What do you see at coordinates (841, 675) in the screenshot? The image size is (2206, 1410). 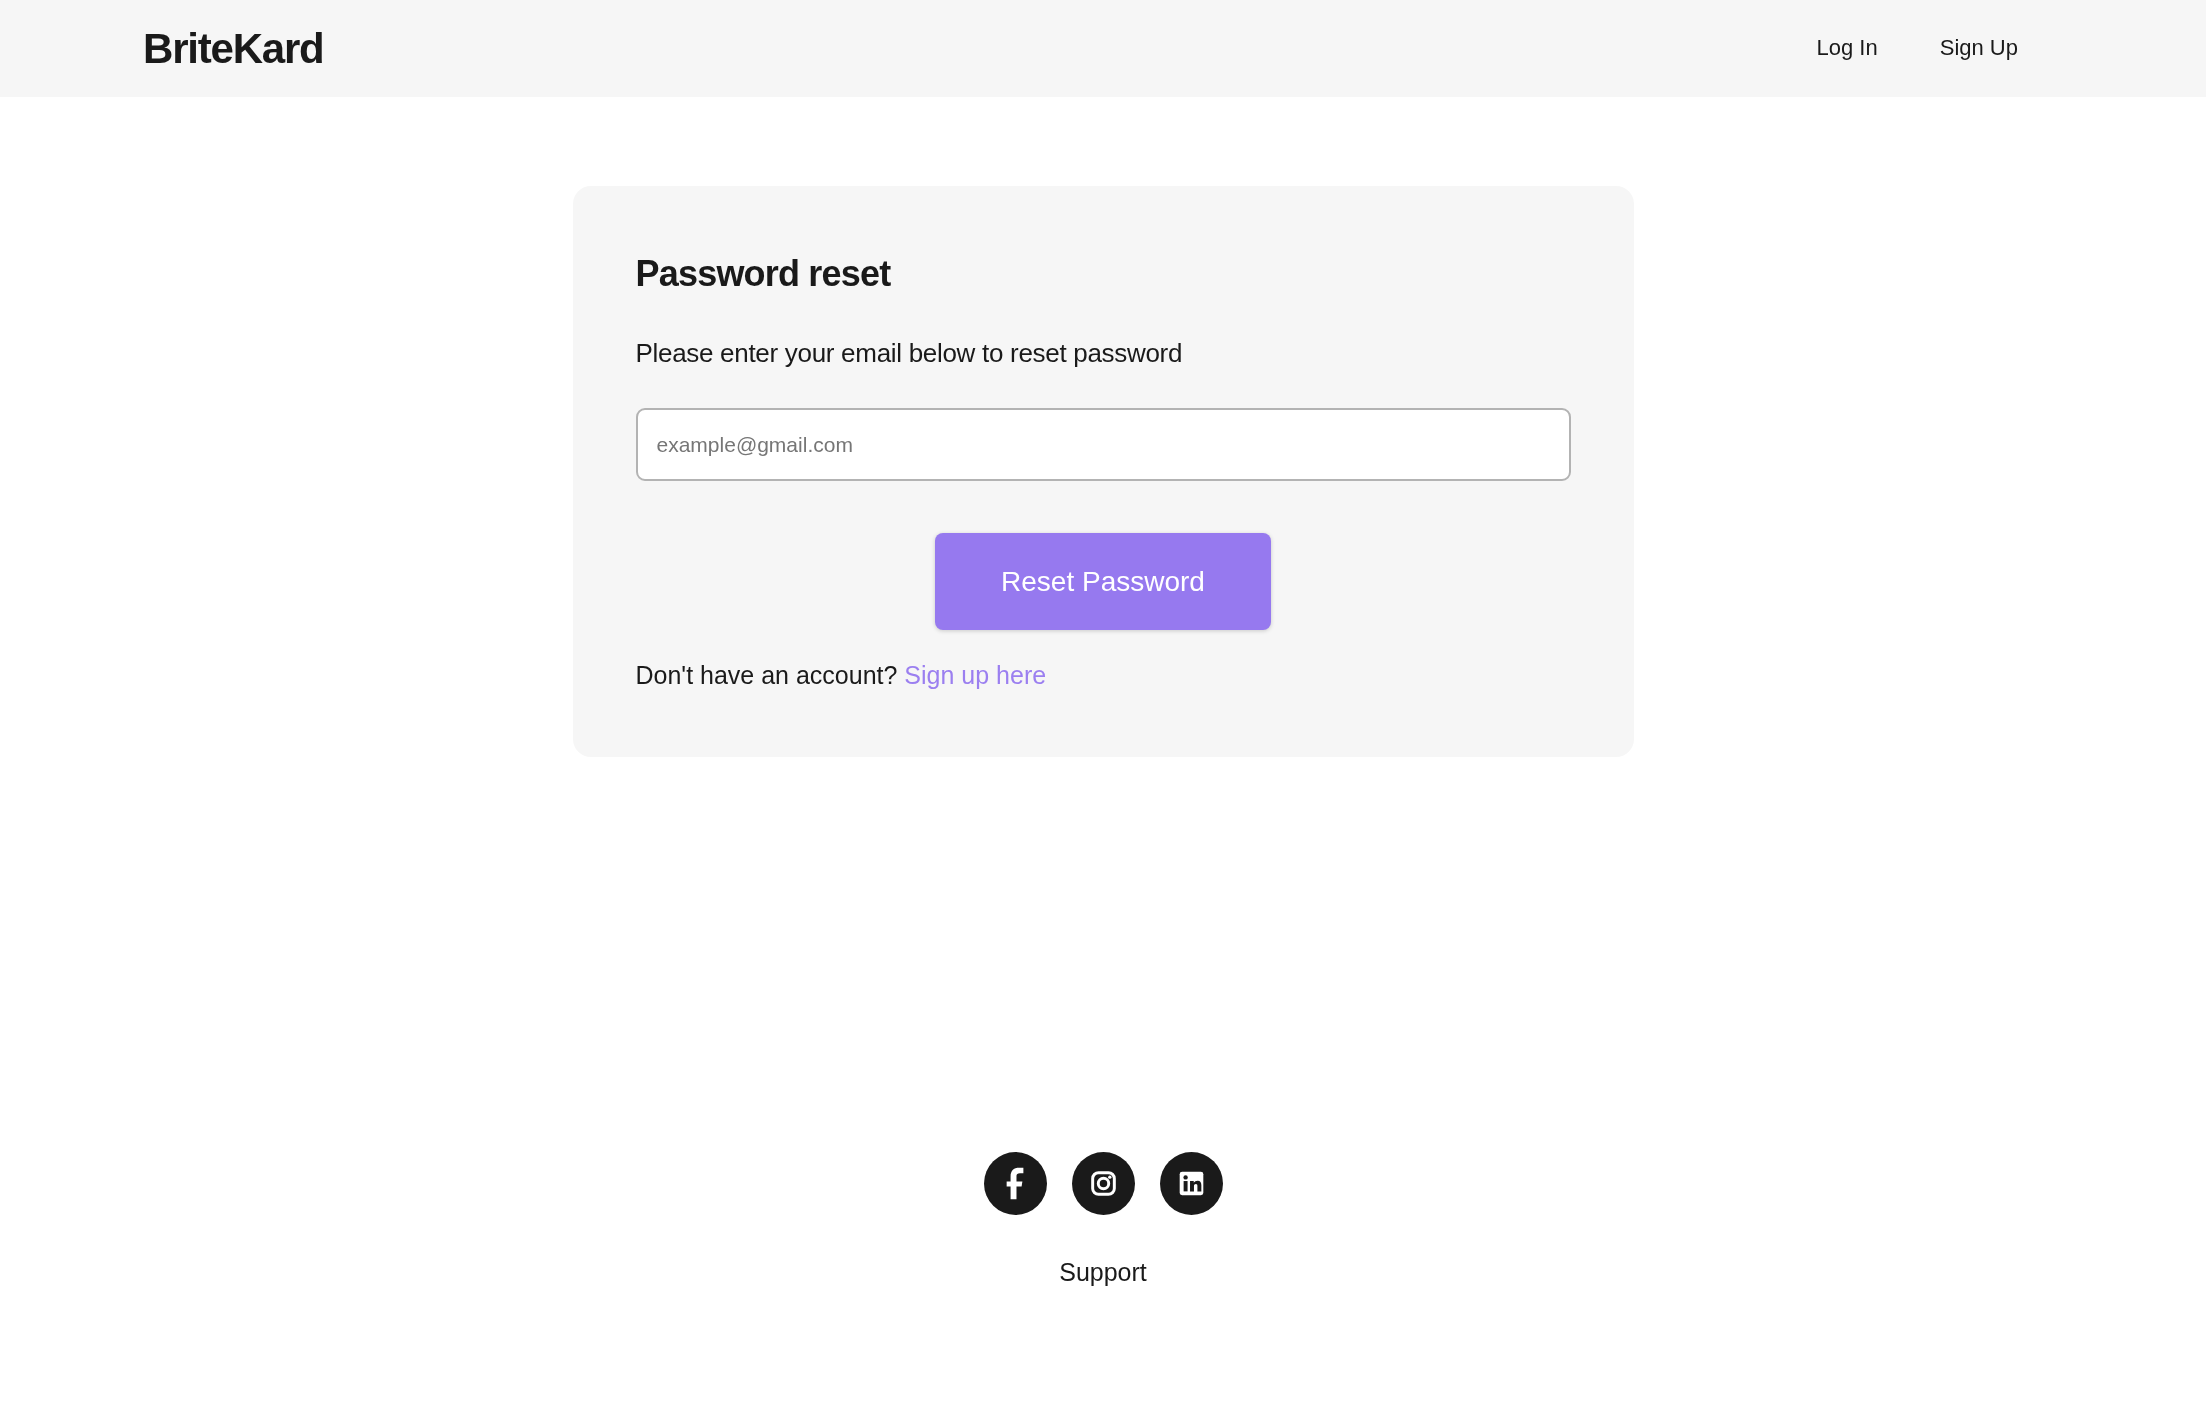 I see `signup-prompt: Don't have an account? Sign up here` at bounding box center [841, 675].